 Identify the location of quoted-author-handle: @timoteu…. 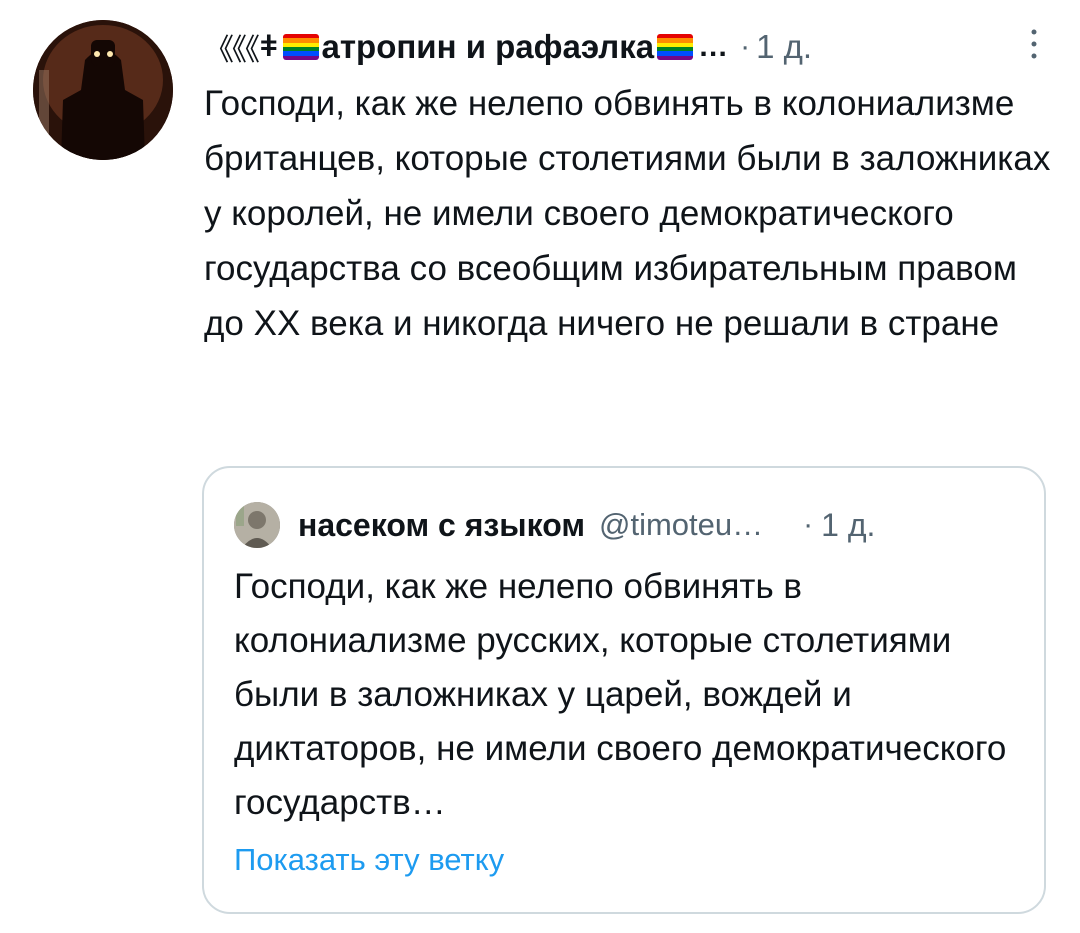
(681, 524).